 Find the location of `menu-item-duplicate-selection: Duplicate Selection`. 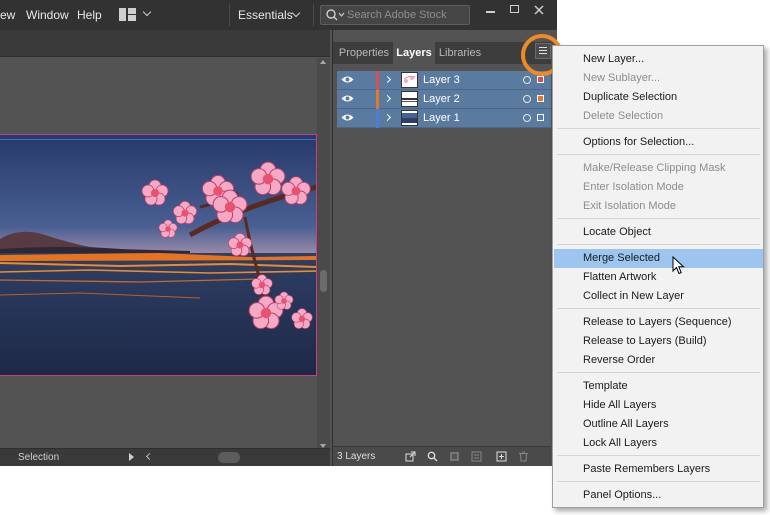

menu-item-duplicate-selection: Duplicate Selection is located at coordinates (658, 97).